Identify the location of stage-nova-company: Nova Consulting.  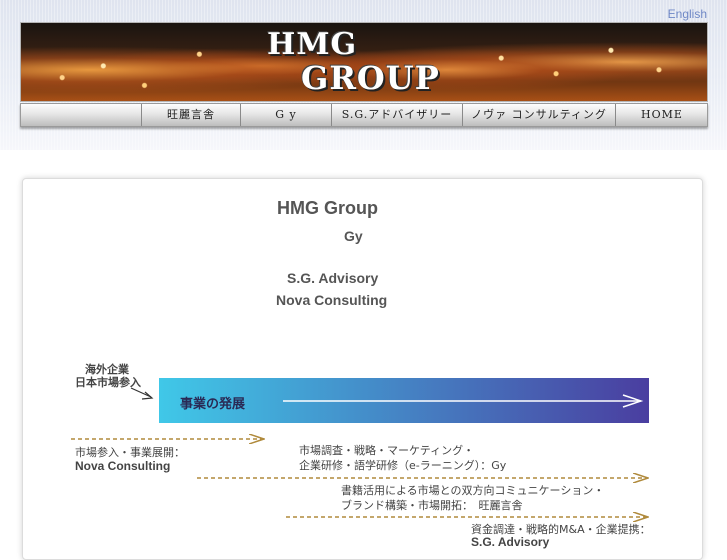
(123, 466).